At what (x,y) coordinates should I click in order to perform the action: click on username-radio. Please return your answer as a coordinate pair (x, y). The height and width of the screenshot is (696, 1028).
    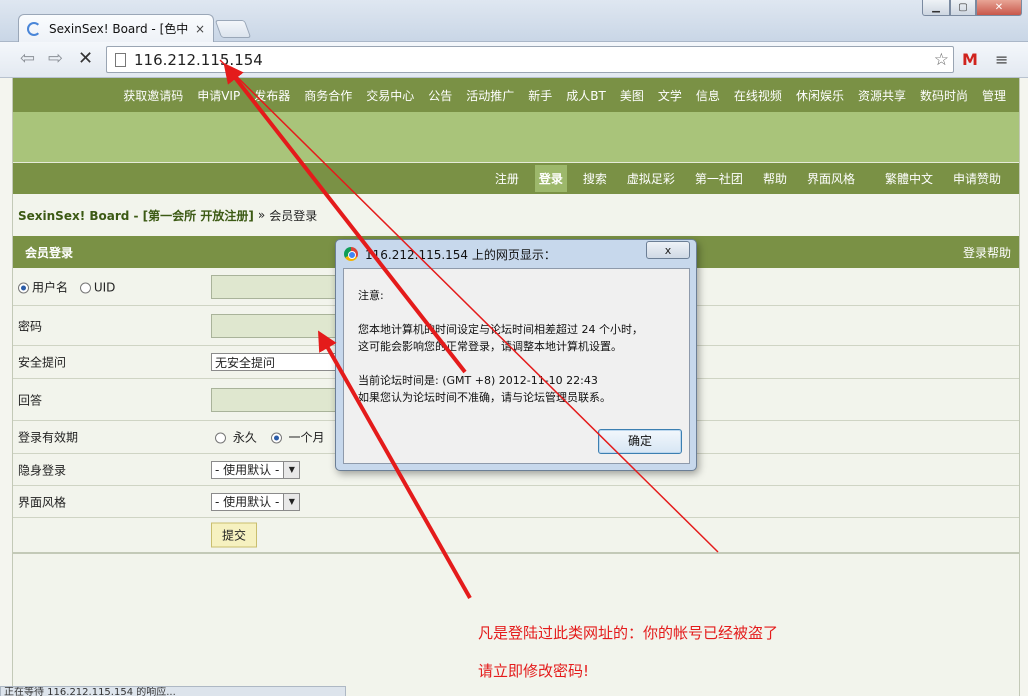
    Looking at the image, I should click on (23, 287).